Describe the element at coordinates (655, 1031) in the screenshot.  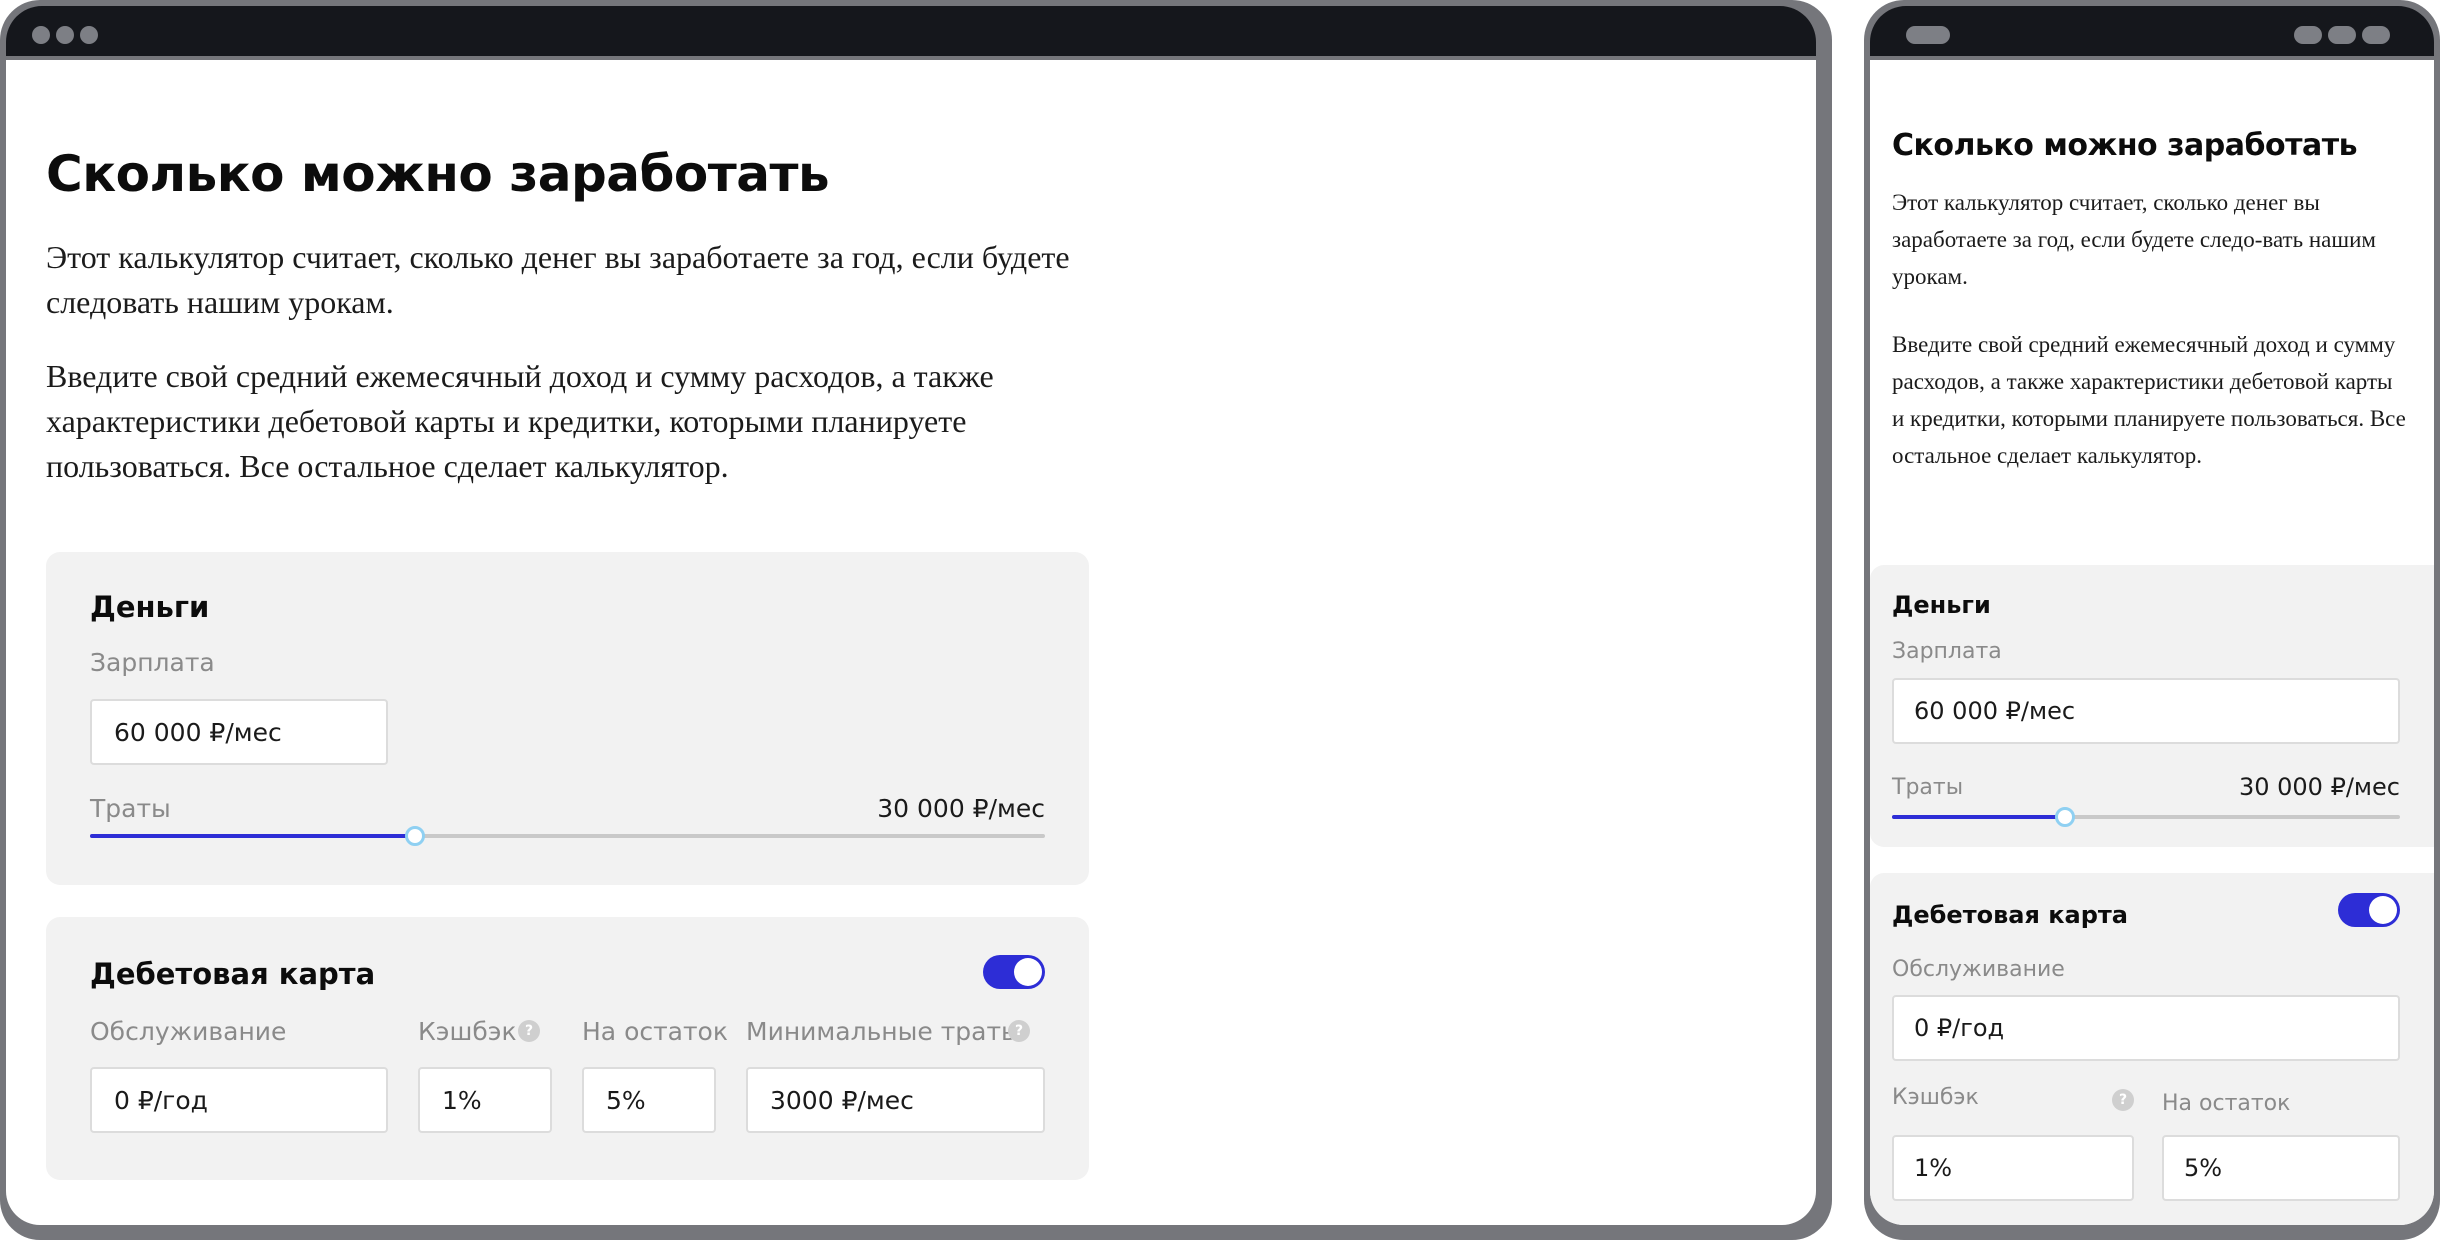
I see `balance-label: На остаток` at that location.